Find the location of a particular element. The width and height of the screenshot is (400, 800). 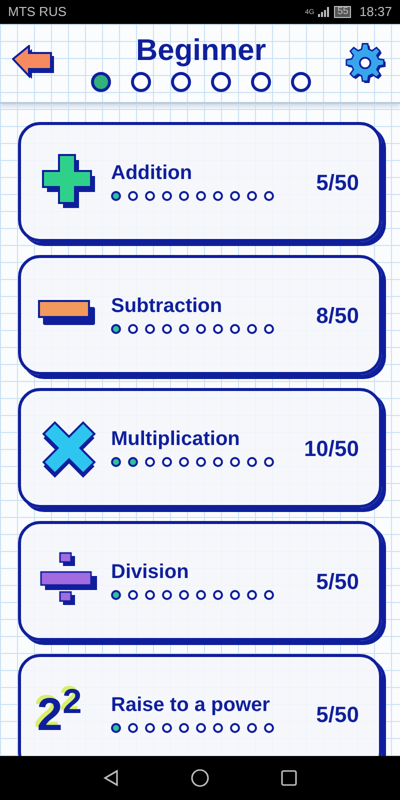

signal-icon is located at coordinates (324, 12).